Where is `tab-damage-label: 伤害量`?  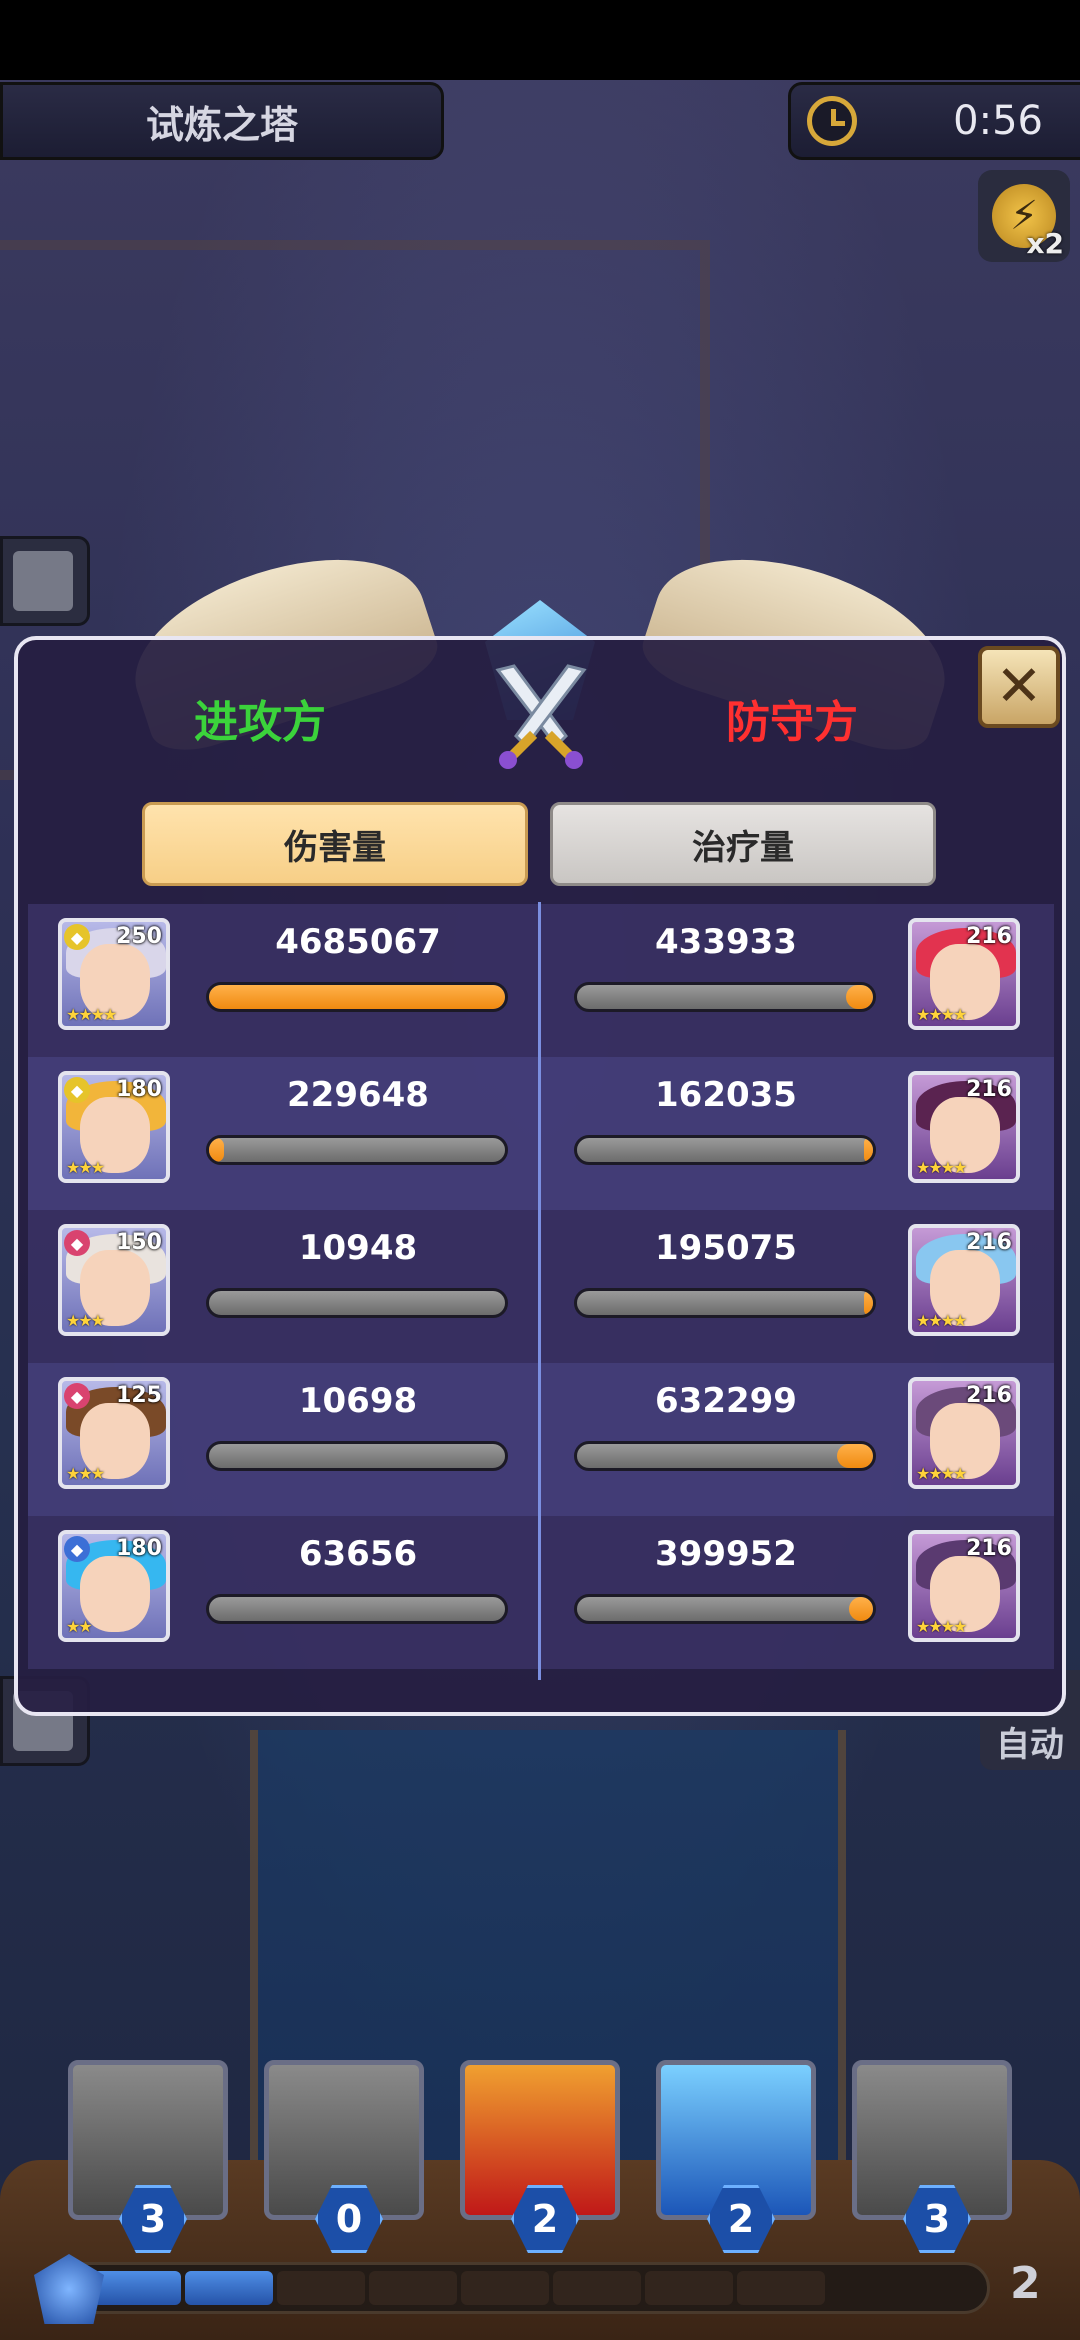 tab-damage-label: 伤害量 is located at coordinates (335, 847).